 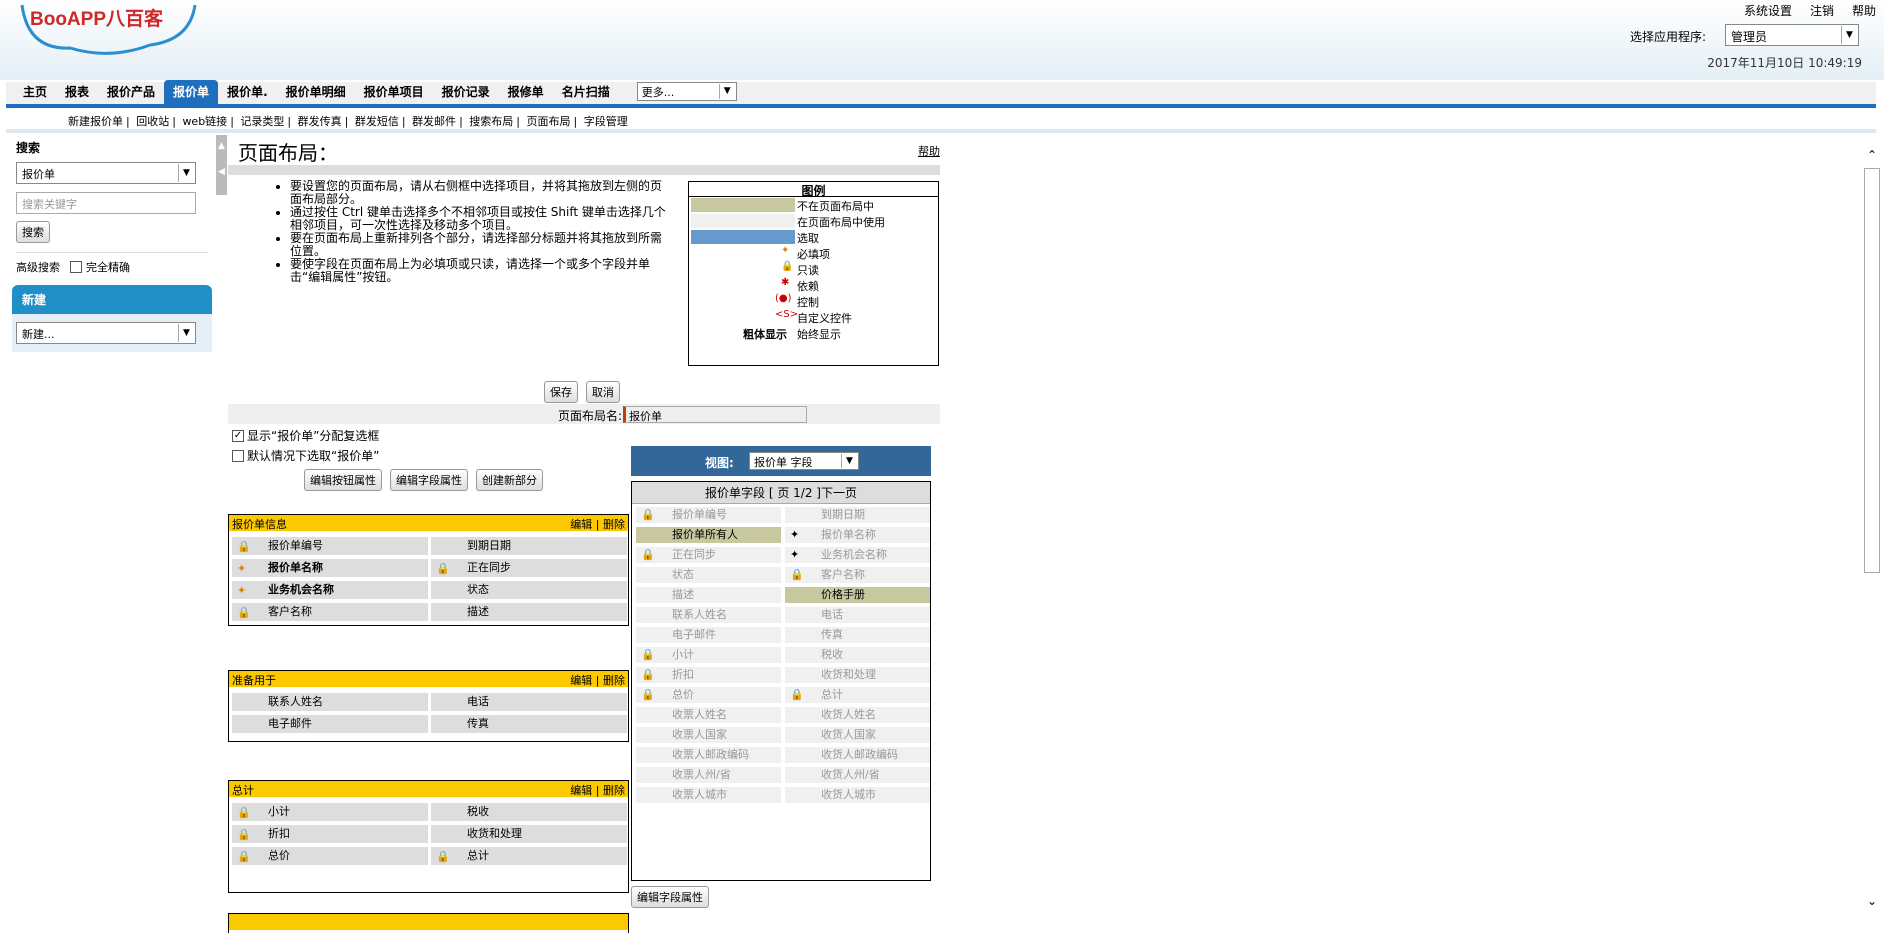 I want to click on layout-field: 传真, so click(x=529, y=724).